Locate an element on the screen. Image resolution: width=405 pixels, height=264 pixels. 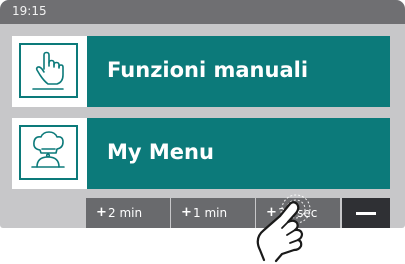
minus-icon is located at coordinates (366, 213).